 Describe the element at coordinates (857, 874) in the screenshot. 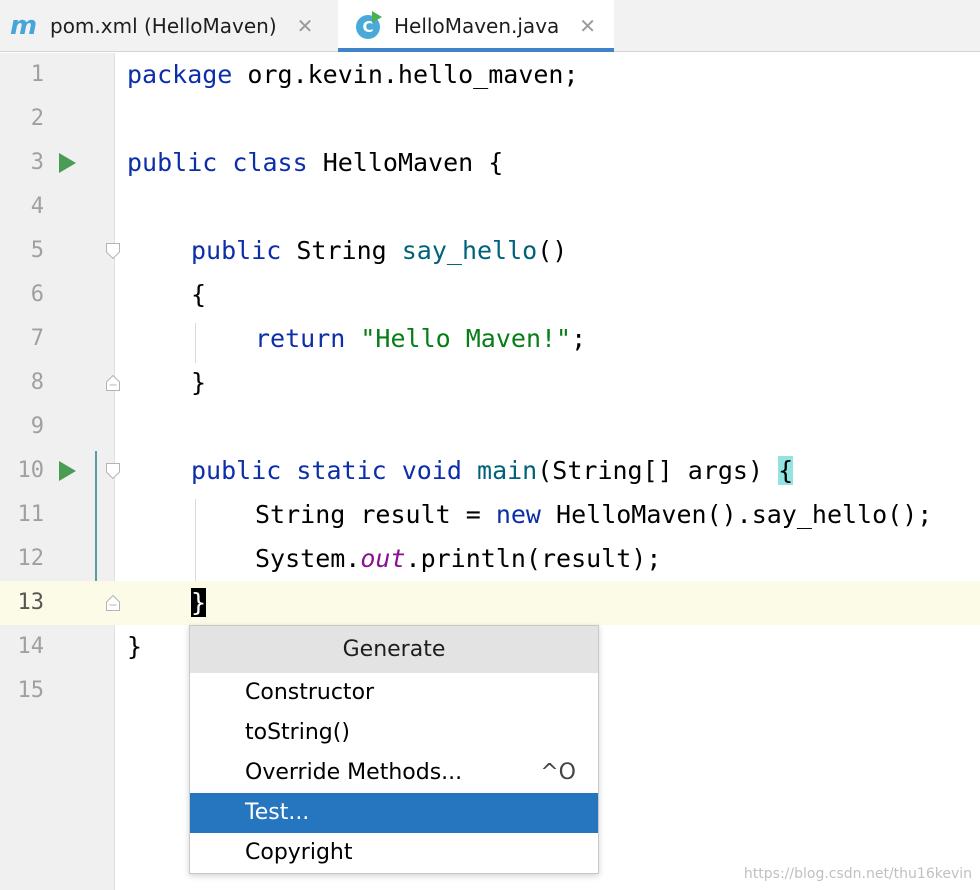

I see `watermark: https://blog.csdn.net/thu16kevin` at that location.